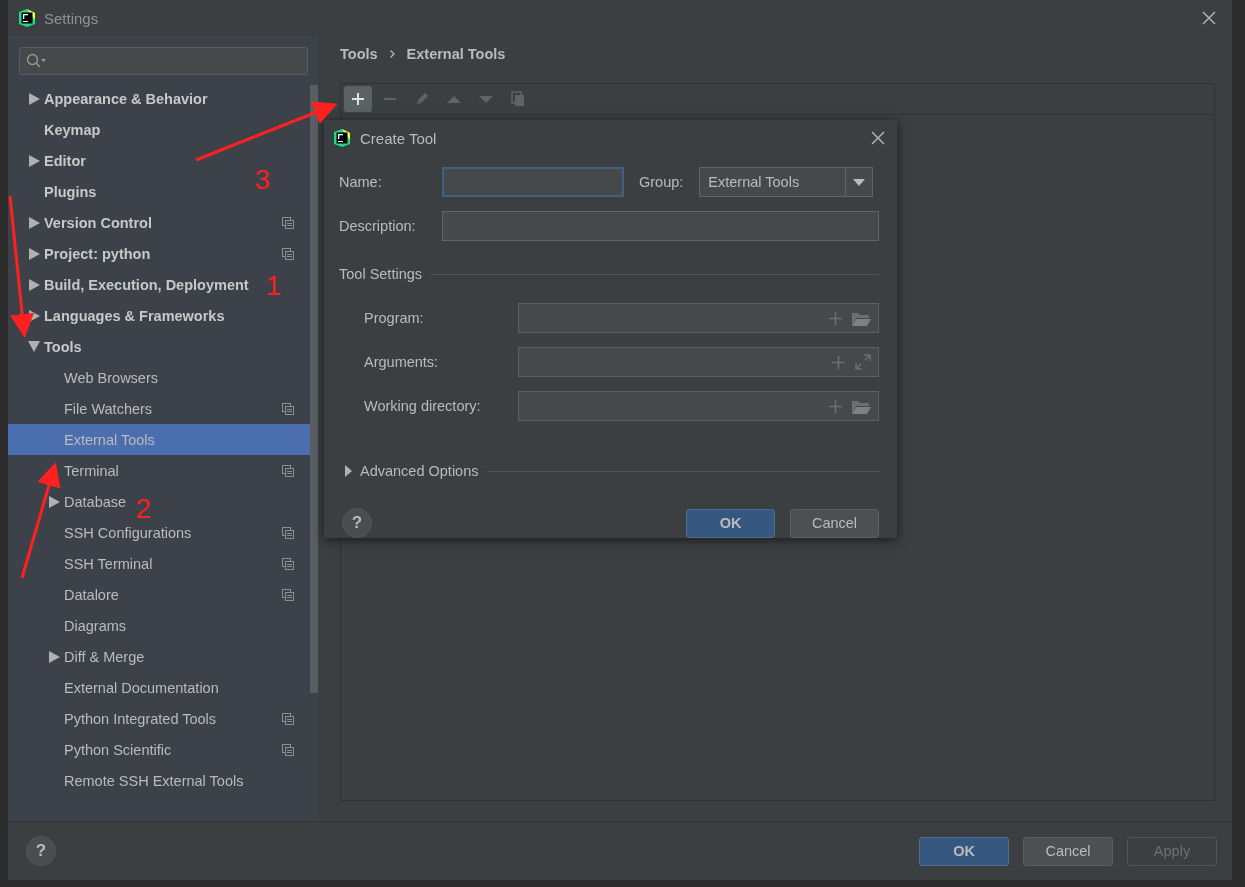 This screenshot has width=1245, height=887. What do you see at coordinates (134, 315) in the screenshot?
I see `tree-item: Languages & Frameworks` at bounding box center [134, 315].